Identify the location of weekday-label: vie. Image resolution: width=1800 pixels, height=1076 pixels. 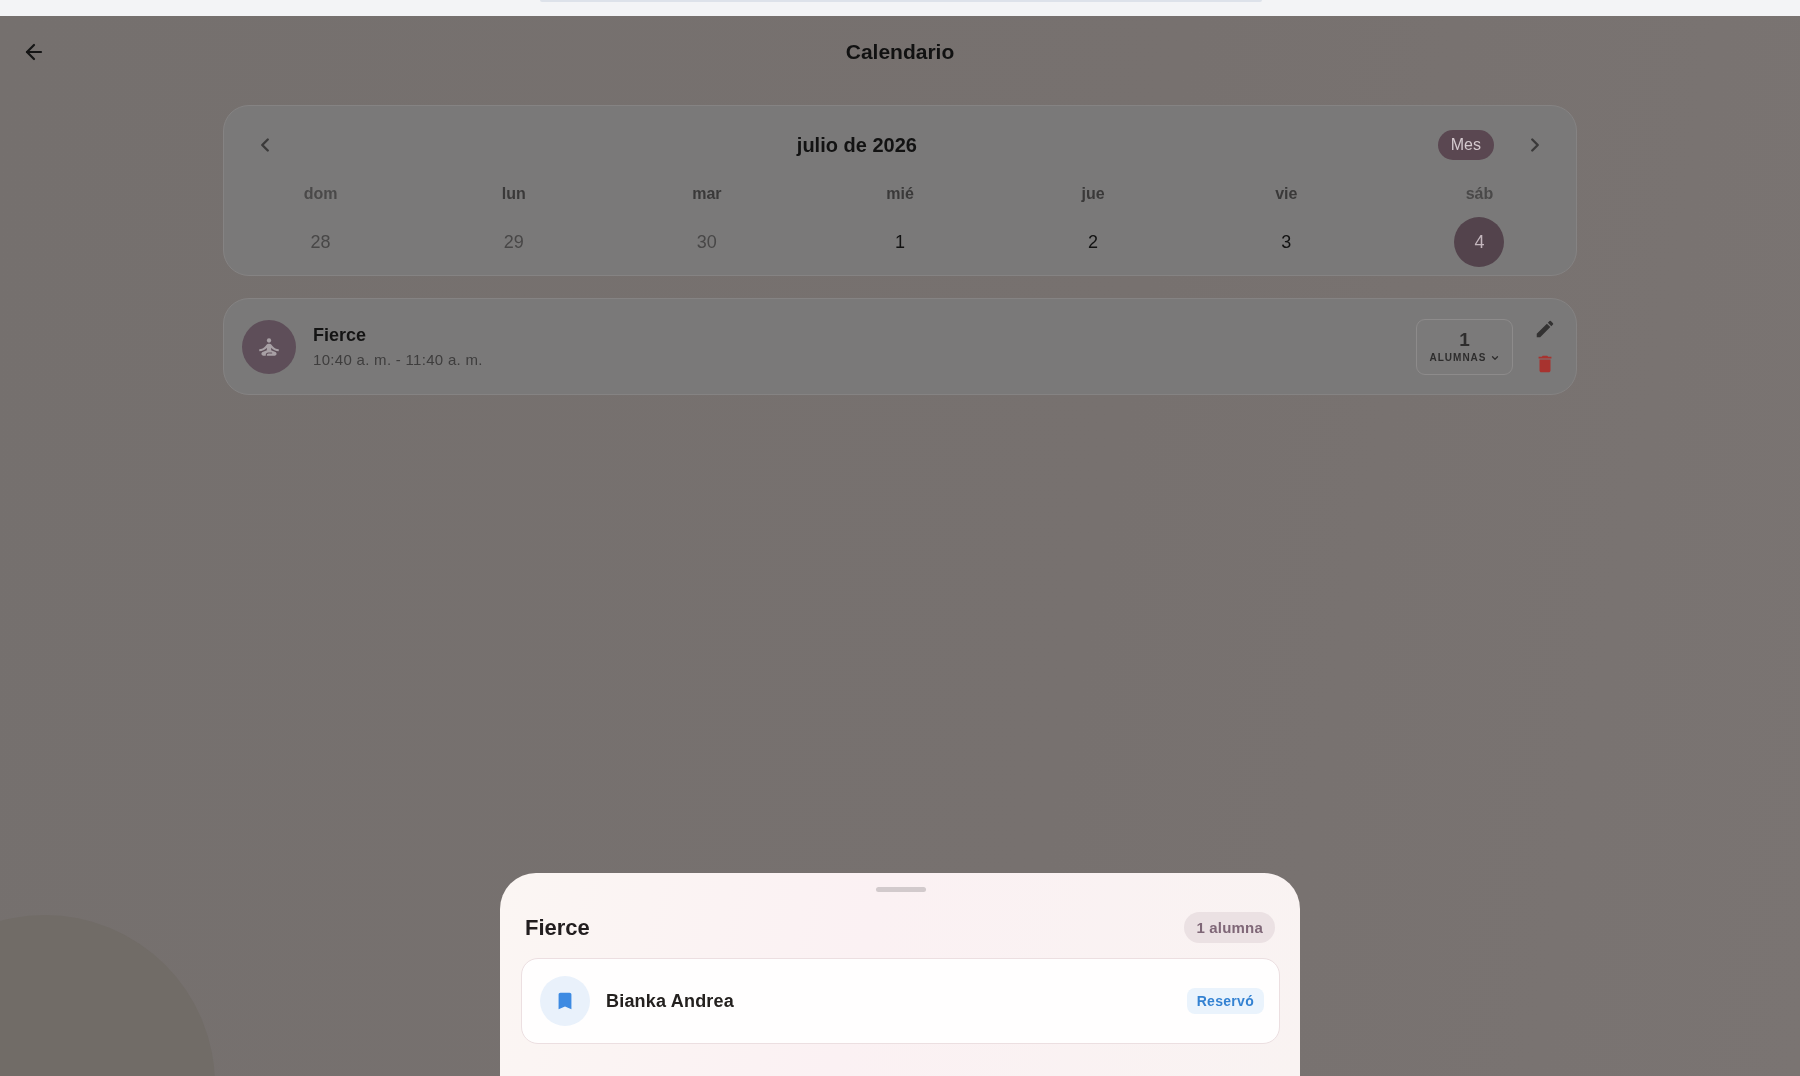
(1286, 194).